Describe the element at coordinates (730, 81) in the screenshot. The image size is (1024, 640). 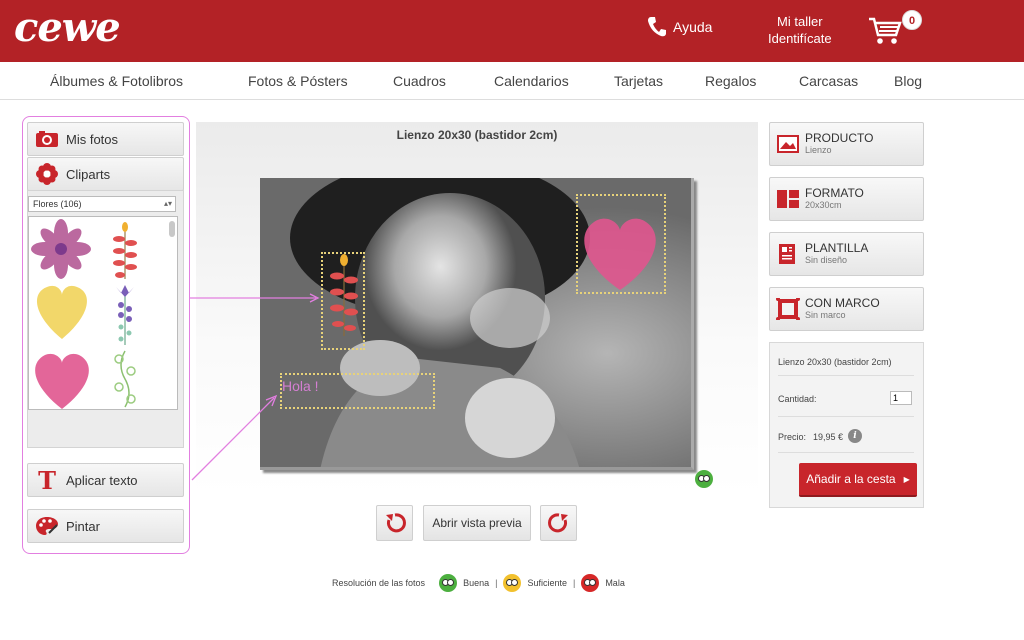
I see `nav-item-gifts: Regalos` at that location.